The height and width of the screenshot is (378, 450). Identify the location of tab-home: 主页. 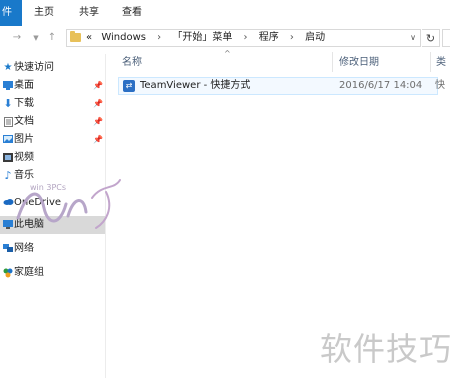
(44, 13).